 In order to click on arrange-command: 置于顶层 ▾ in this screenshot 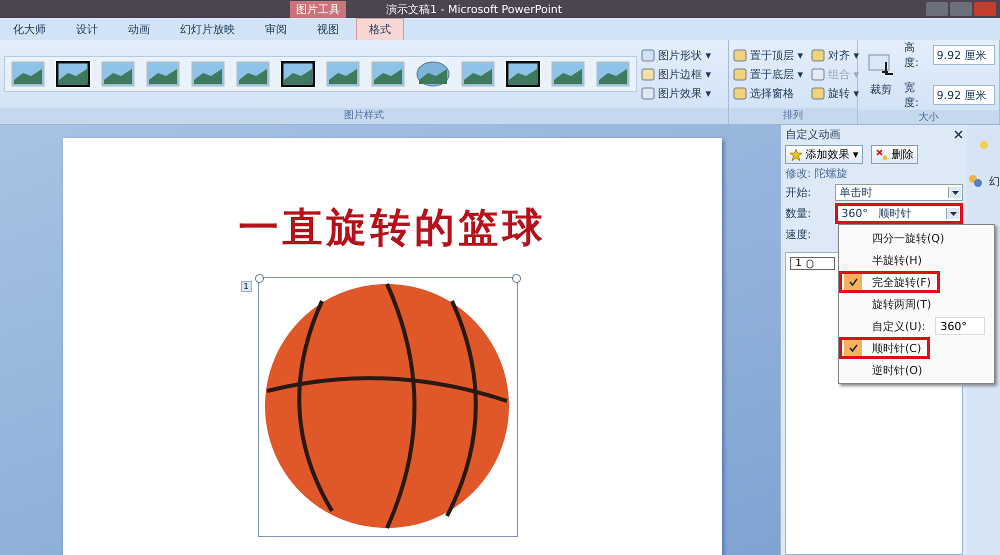, I will do `click(768, 55)`.